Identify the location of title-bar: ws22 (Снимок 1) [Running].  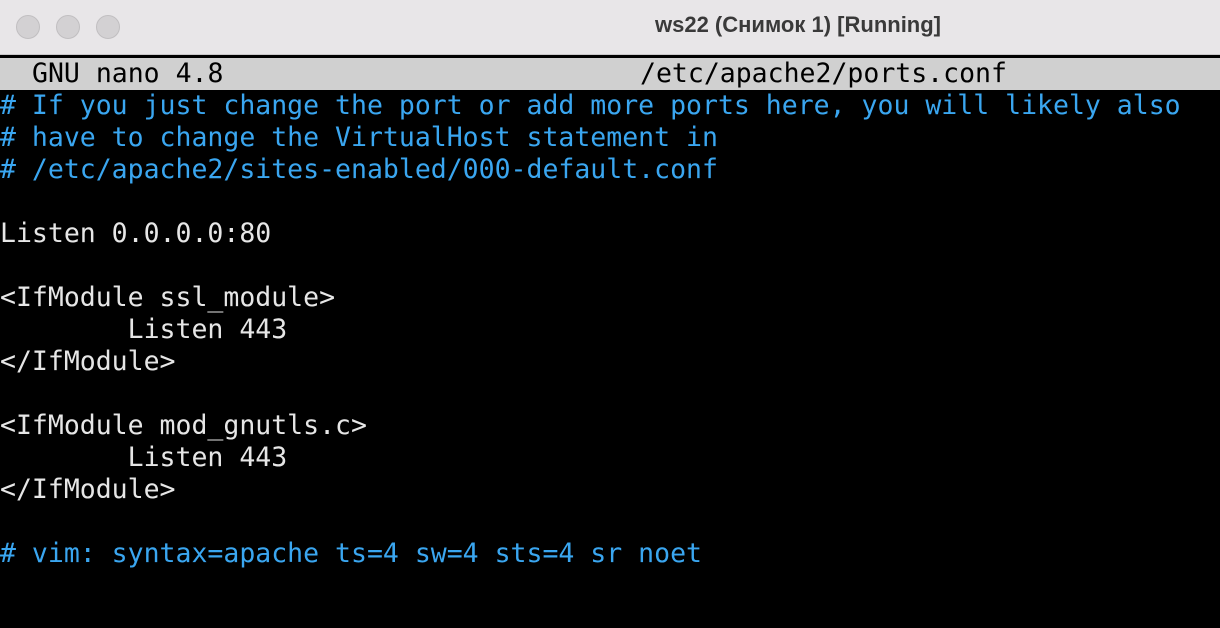
(610, 27).